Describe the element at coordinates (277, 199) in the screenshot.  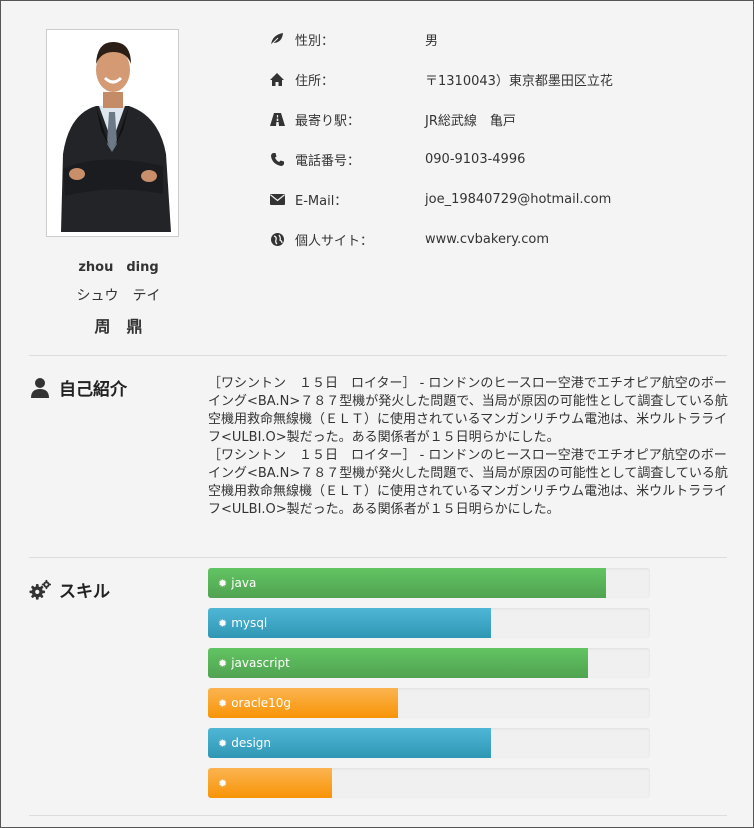
I see `envelope-icon` at that location.